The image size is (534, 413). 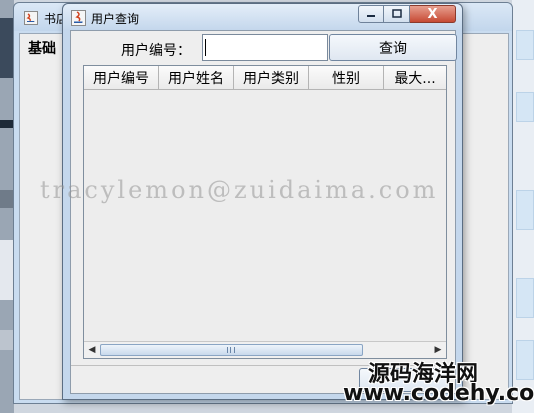 What do you see at coordinates (438, 393) in the screenshot?
I see `site-url-watermark: www.codehy.com` at bounding box center [438, 393].